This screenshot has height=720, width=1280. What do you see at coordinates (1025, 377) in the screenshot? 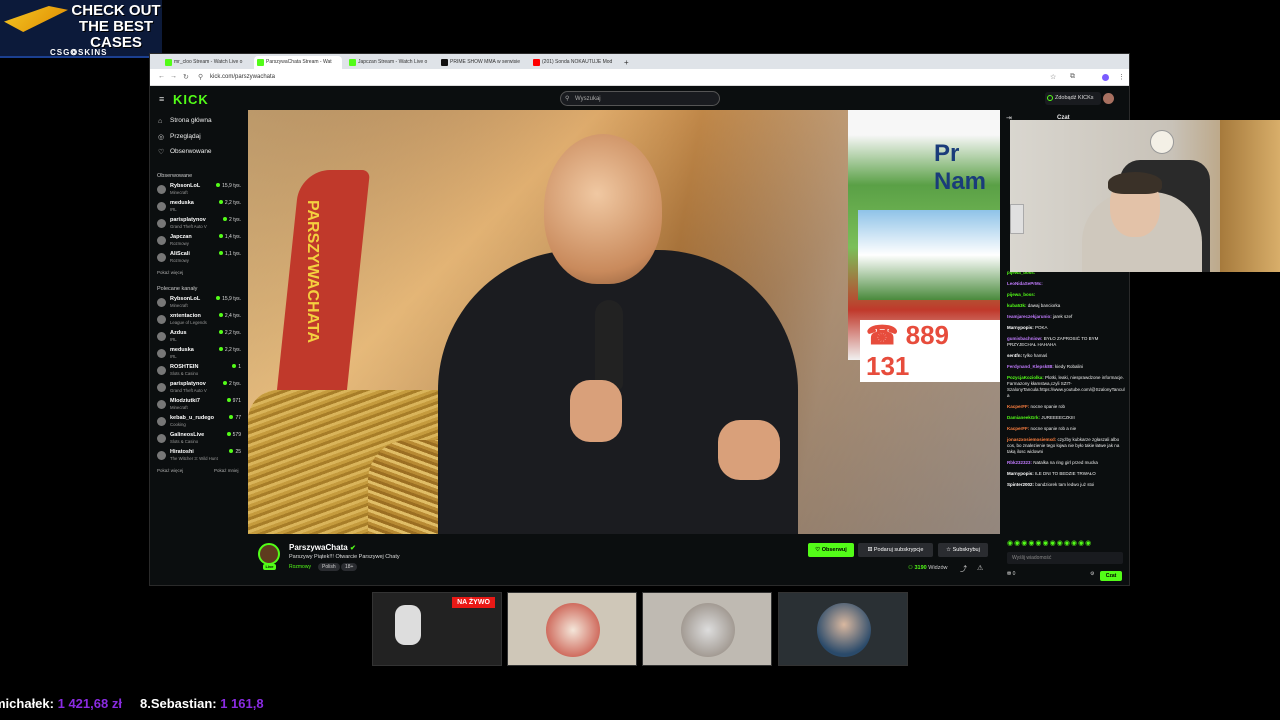
I see `chat-username: PozycjaKoziolka:` at bounding box center [1025, 377].